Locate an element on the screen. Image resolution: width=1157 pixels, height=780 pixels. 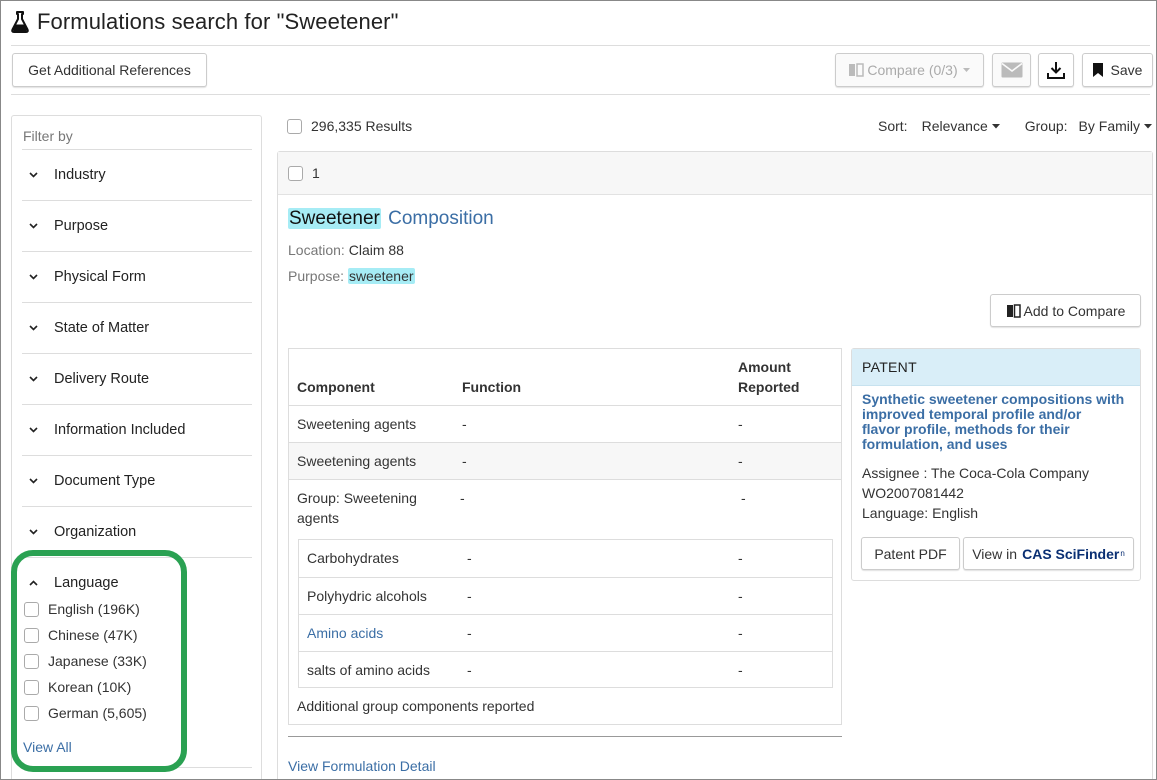
column-header-amount: Amount is located at coordinates (764, 367).